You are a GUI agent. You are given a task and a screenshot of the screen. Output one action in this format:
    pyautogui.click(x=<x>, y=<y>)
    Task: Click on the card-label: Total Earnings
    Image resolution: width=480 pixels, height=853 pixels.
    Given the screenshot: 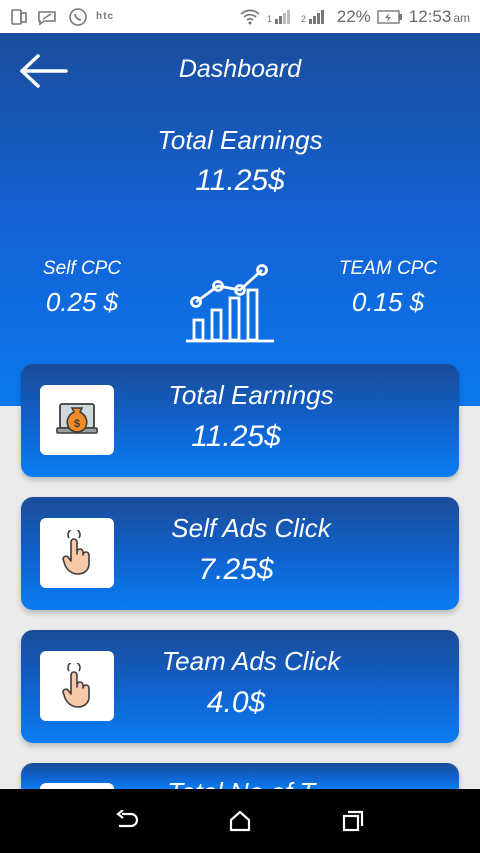 What is the action you would take?
    pyautogui.click(x=251, y=395)
    